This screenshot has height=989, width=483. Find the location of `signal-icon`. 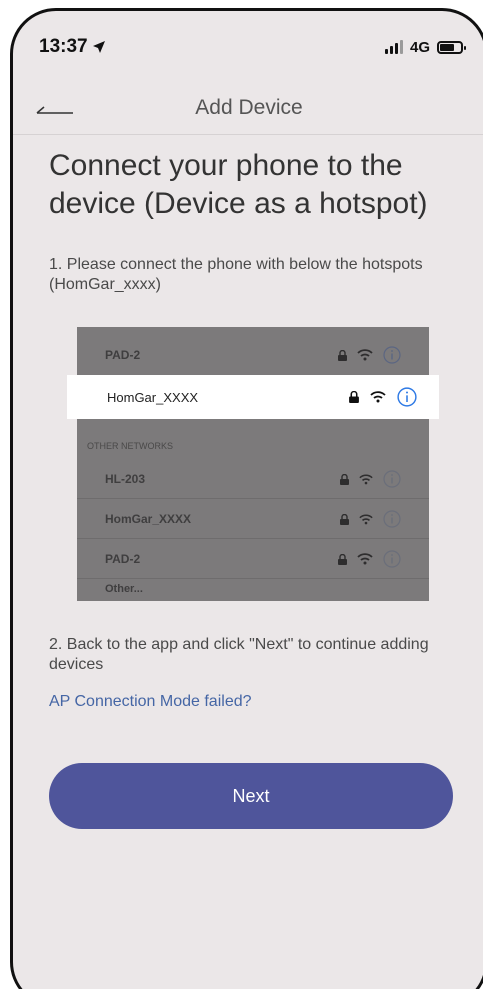

signal-icon is located at coordinates (393, 47).